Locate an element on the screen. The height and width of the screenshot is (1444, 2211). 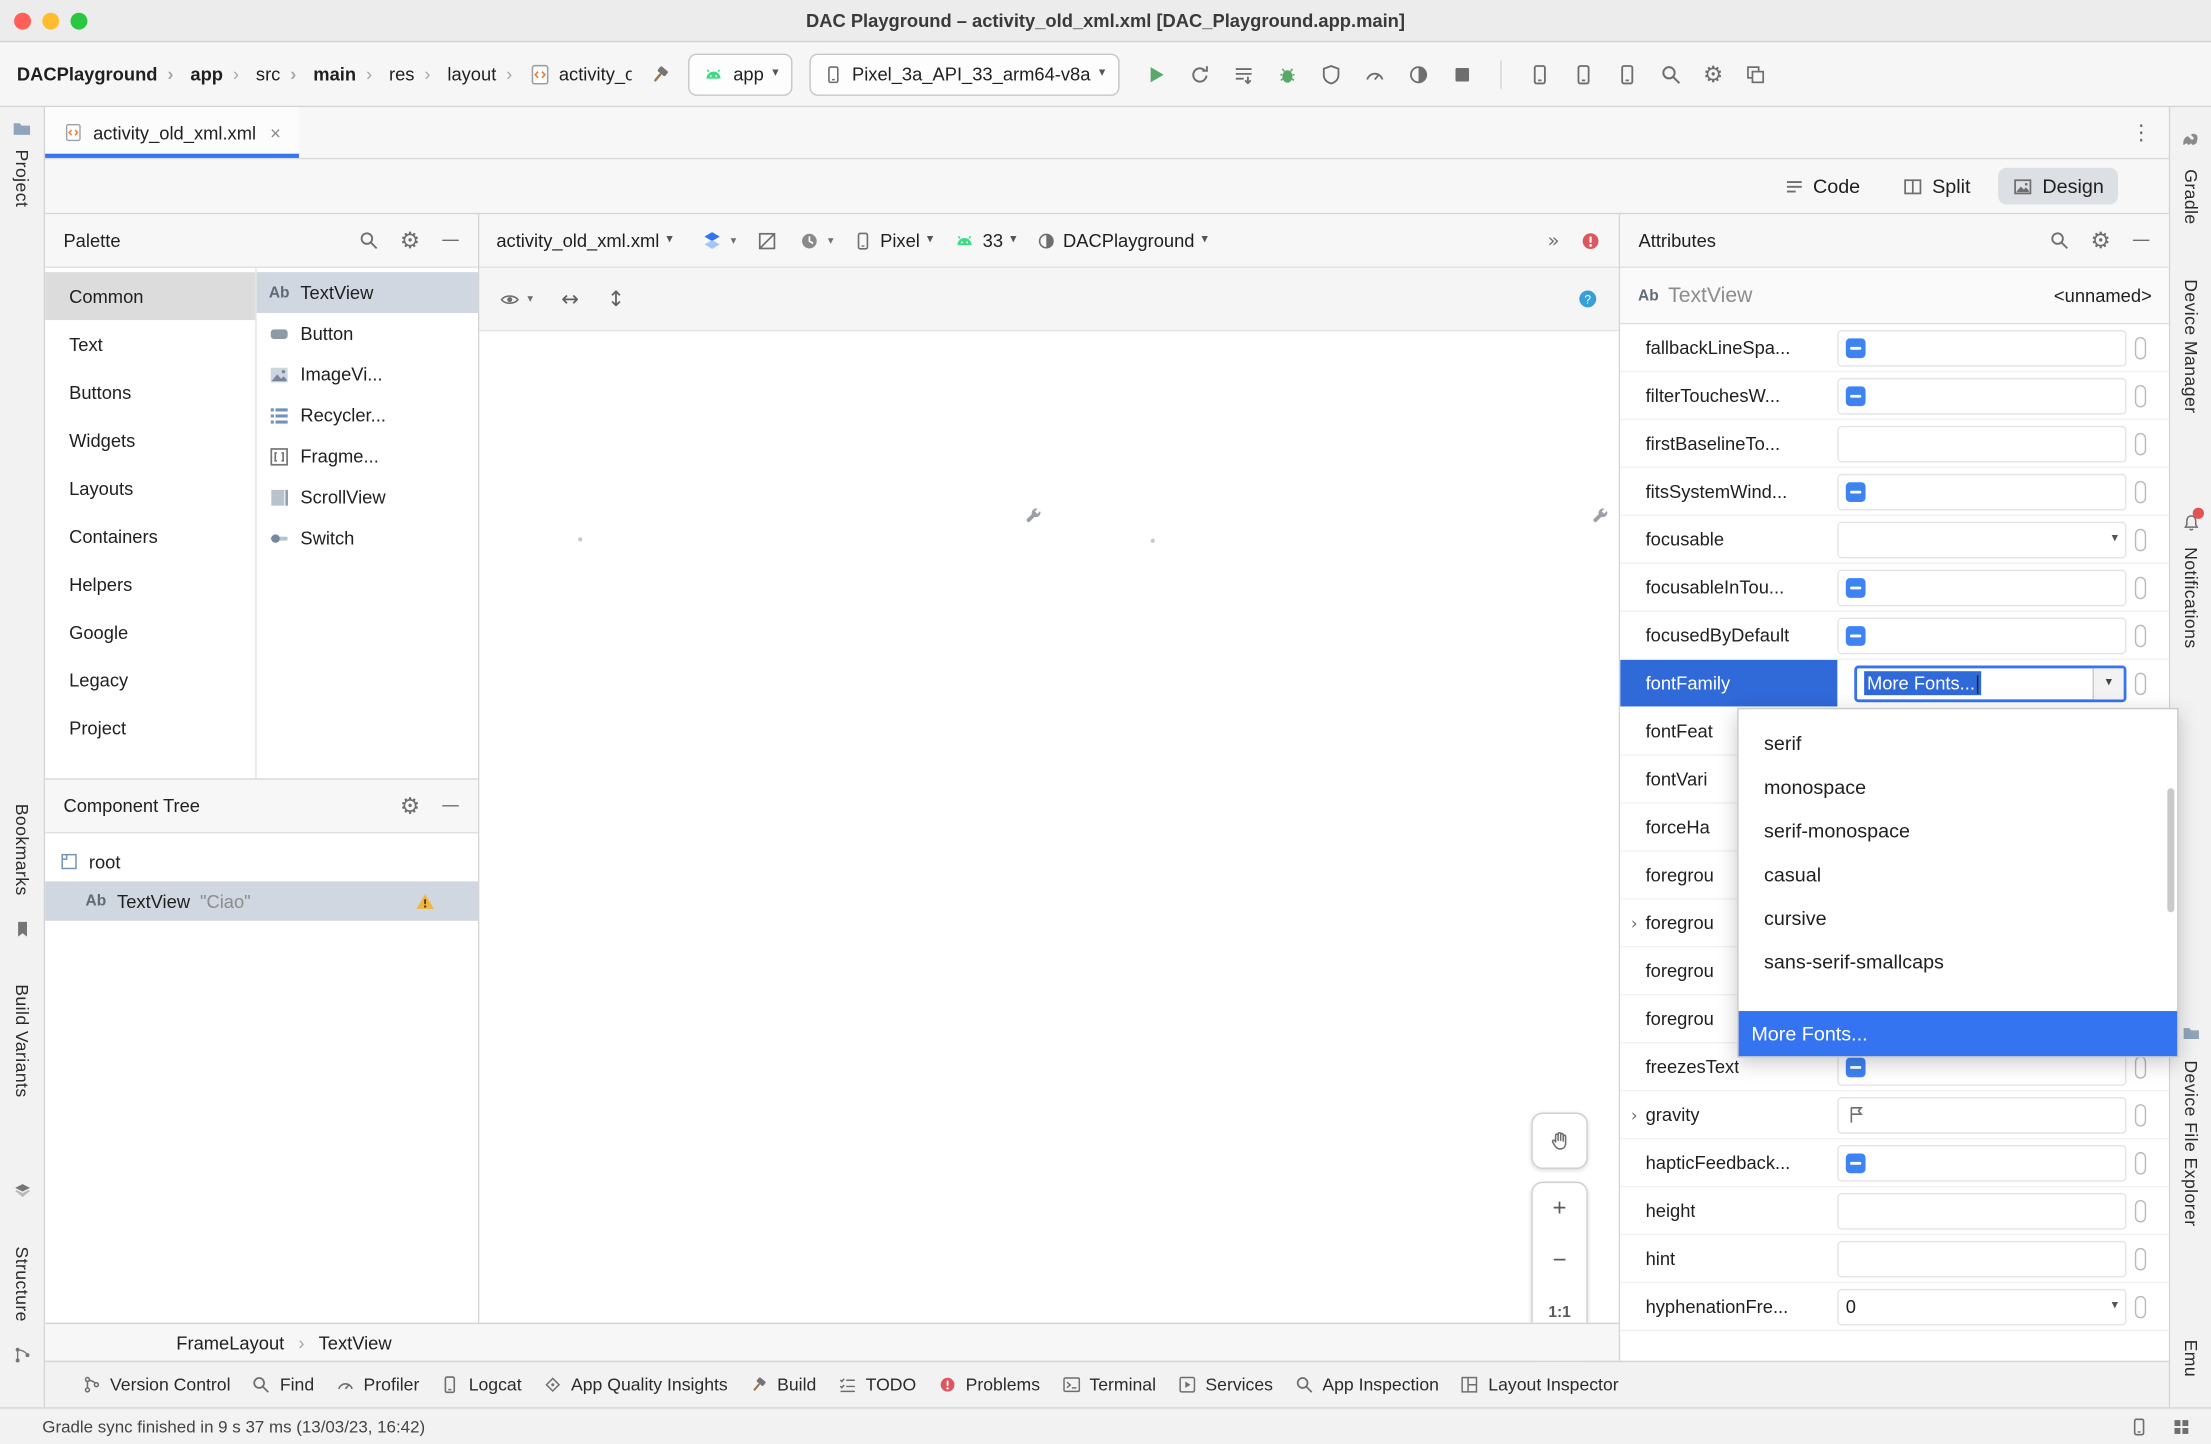
font-option: casual is located at coordinates (1958, 874).